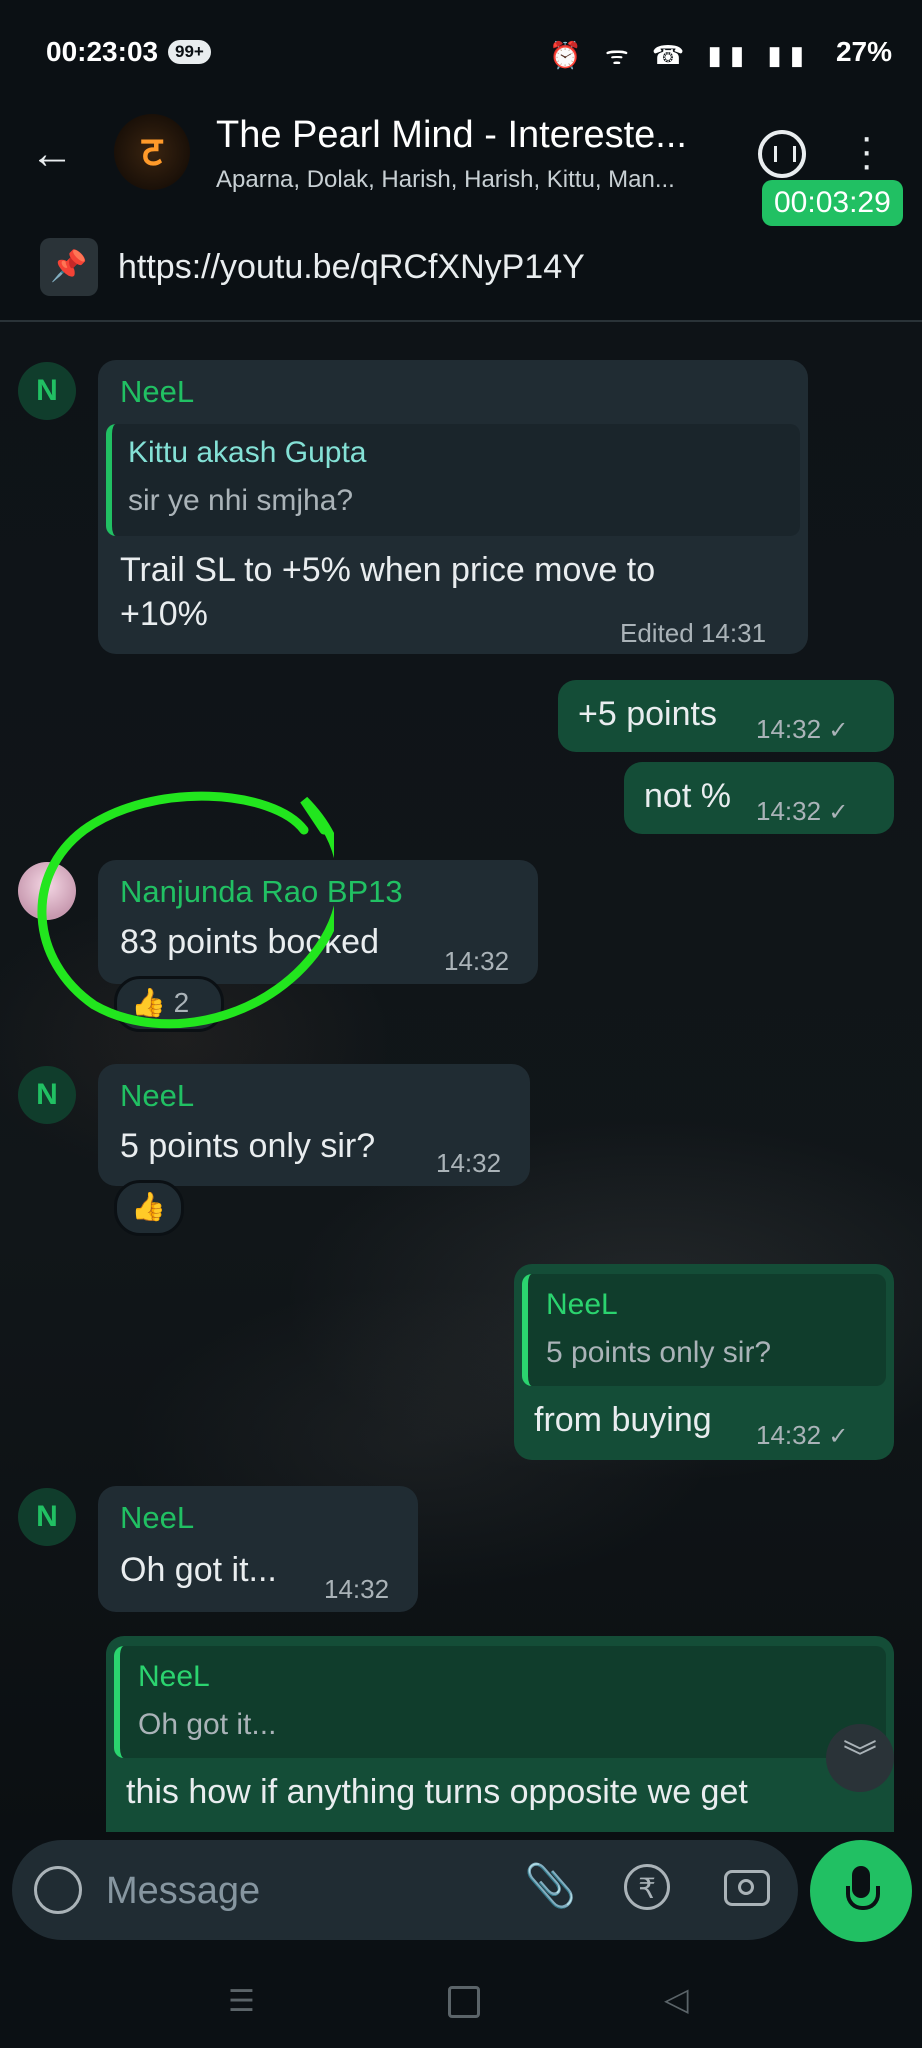 This screenshot has width=922, height=2048. I want to click on message-text: +10%, so click(164, 614).